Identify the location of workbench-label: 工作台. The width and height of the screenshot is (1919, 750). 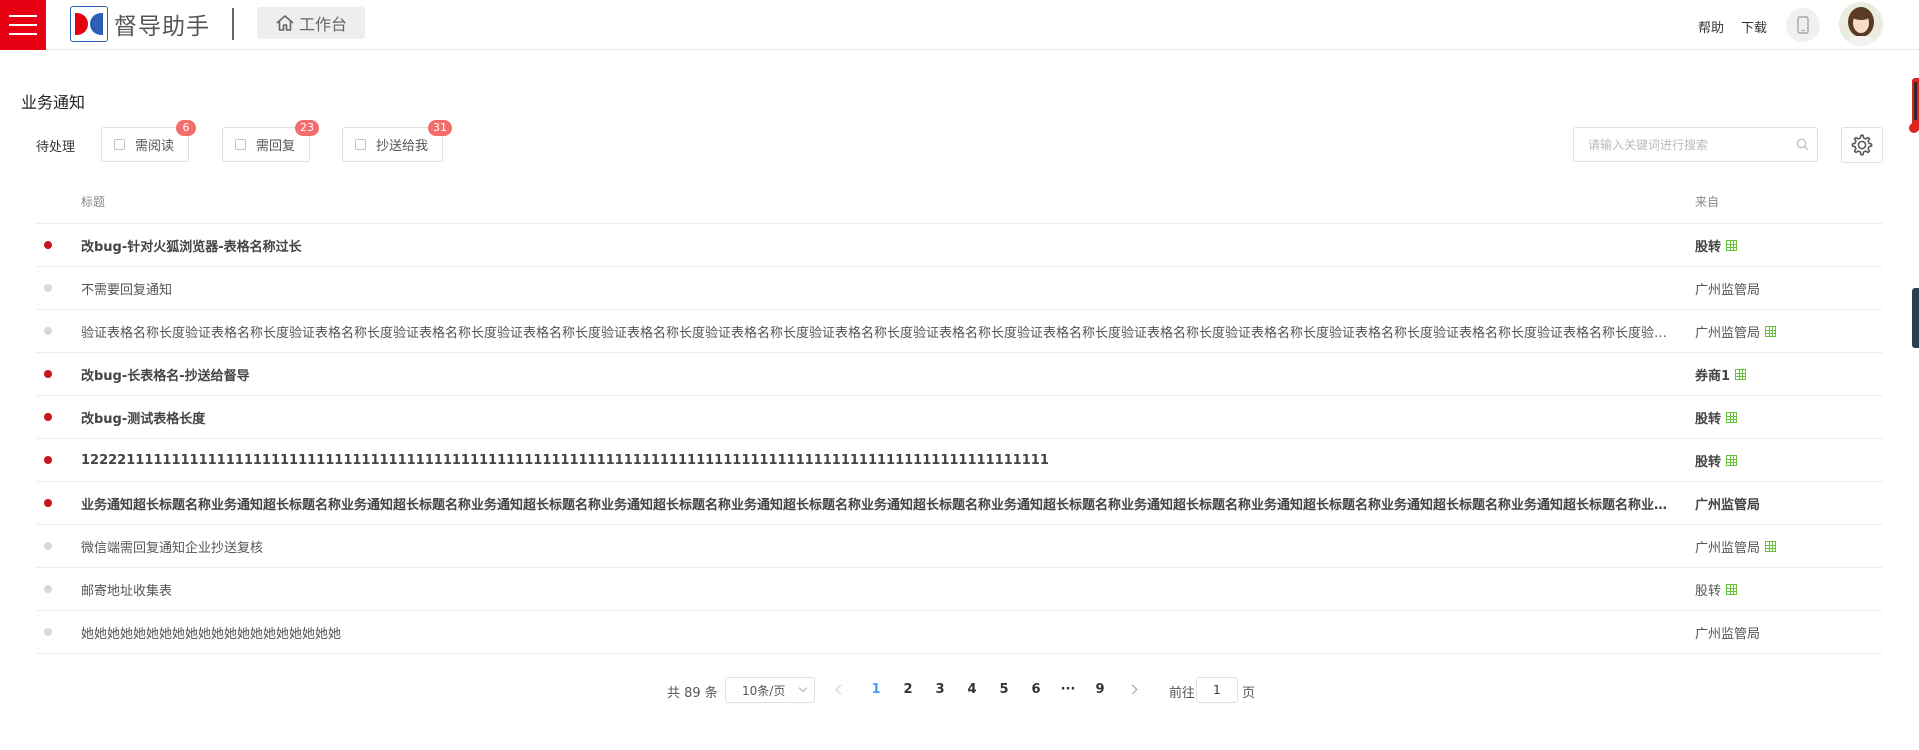
(322, 24).